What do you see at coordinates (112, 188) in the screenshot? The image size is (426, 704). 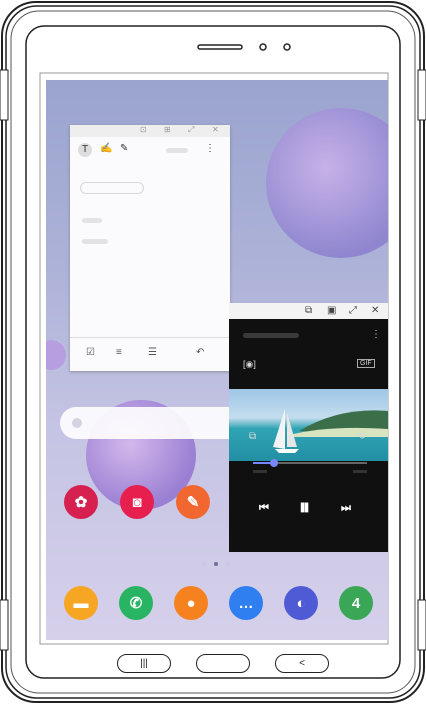 I see `notes-title-field` at bounding box center [112, 188].